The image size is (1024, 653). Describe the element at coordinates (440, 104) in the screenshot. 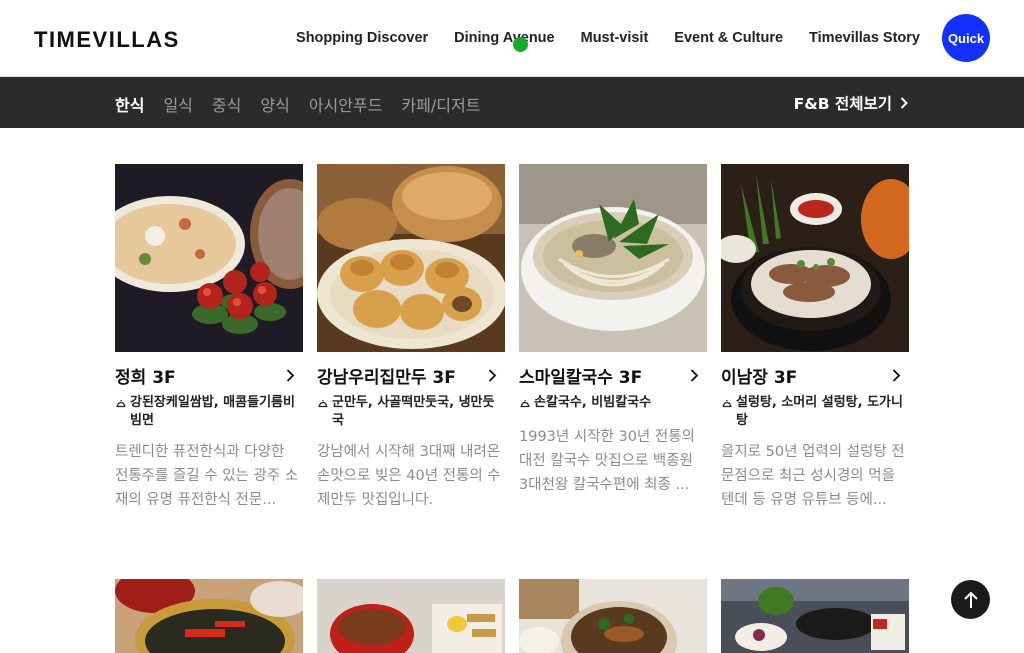

I see `tab-cafe-dessert: 카페/디저트` at that location.